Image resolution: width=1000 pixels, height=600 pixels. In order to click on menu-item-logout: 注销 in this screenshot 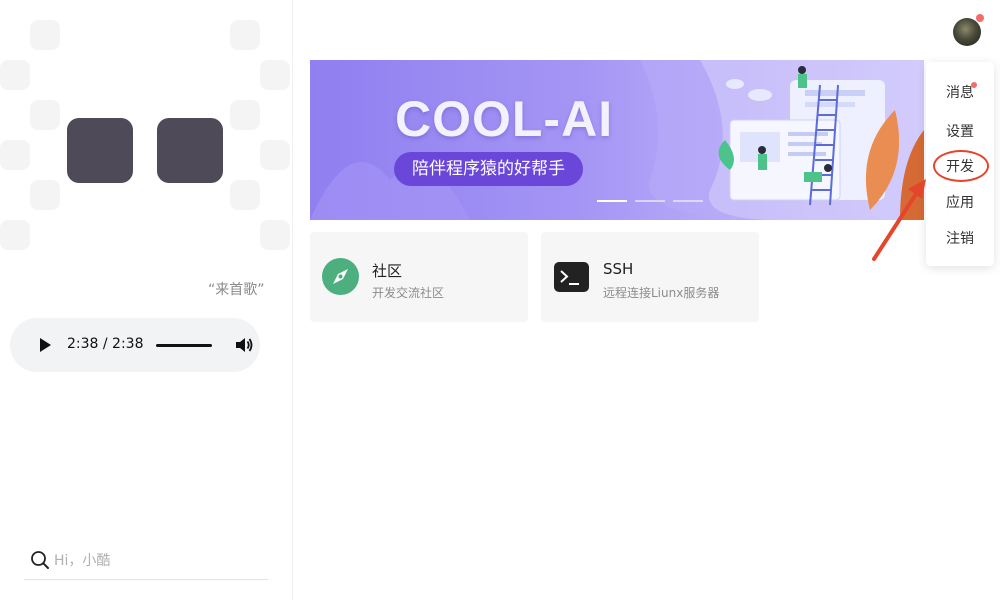, I will do `click(960, 238)`.